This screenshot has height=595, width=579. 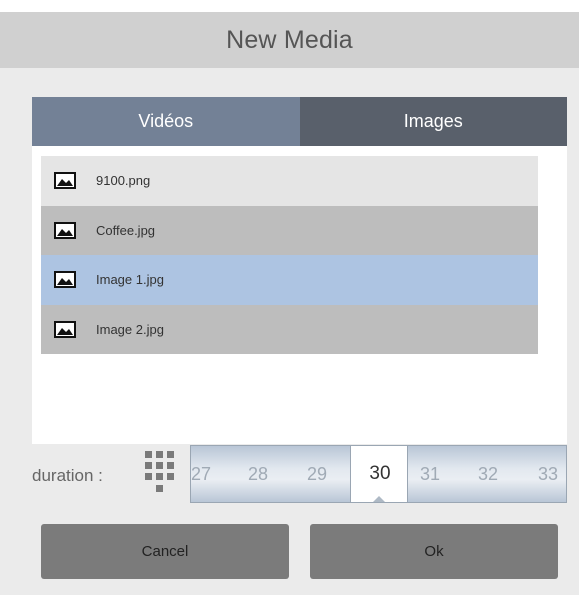 What do you see at coordinates (547, 474) in the screenshot?
I see `picker-value: 33` at bounding box center [547, 474].